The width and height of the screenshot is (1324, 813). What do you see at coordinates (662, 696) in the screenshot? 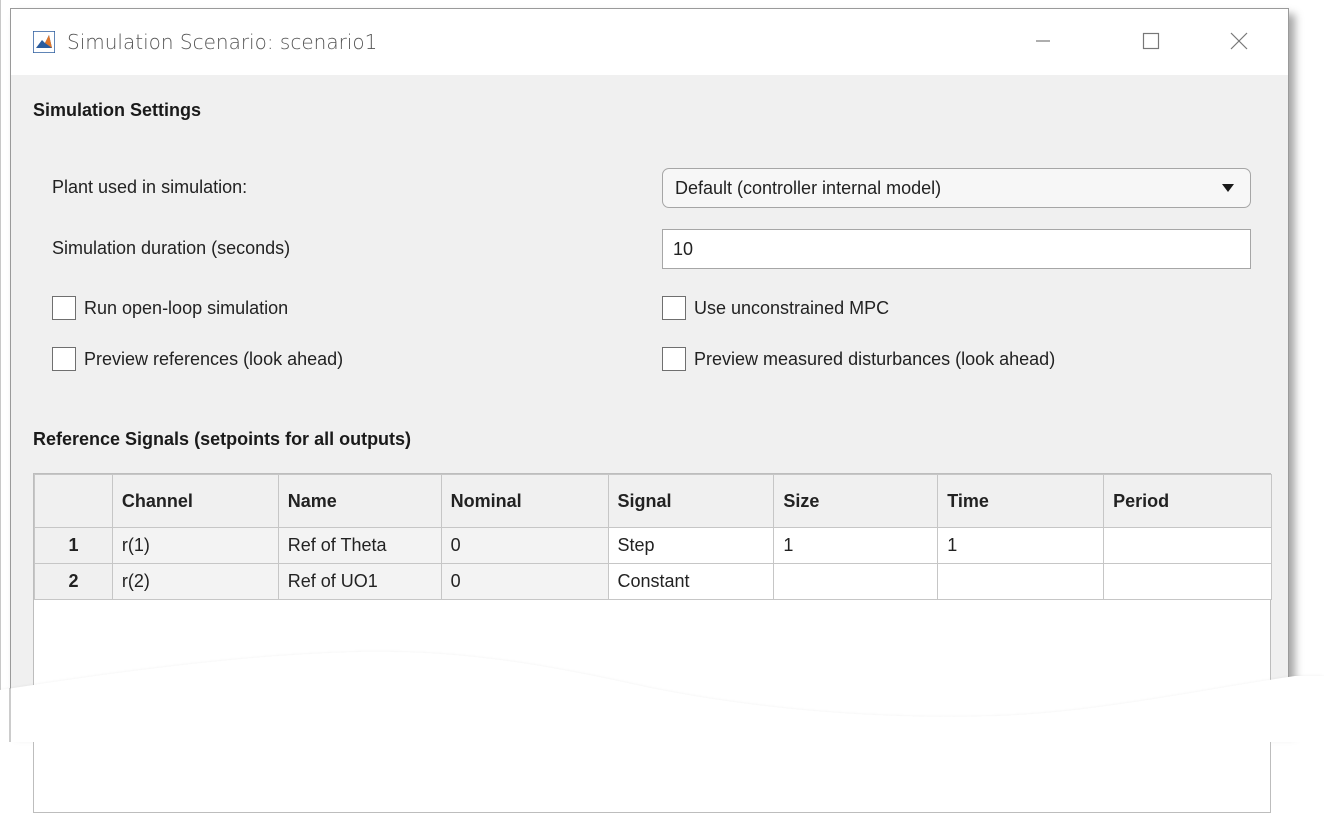
I see `torn-edge` at bounding box center [662, 696].